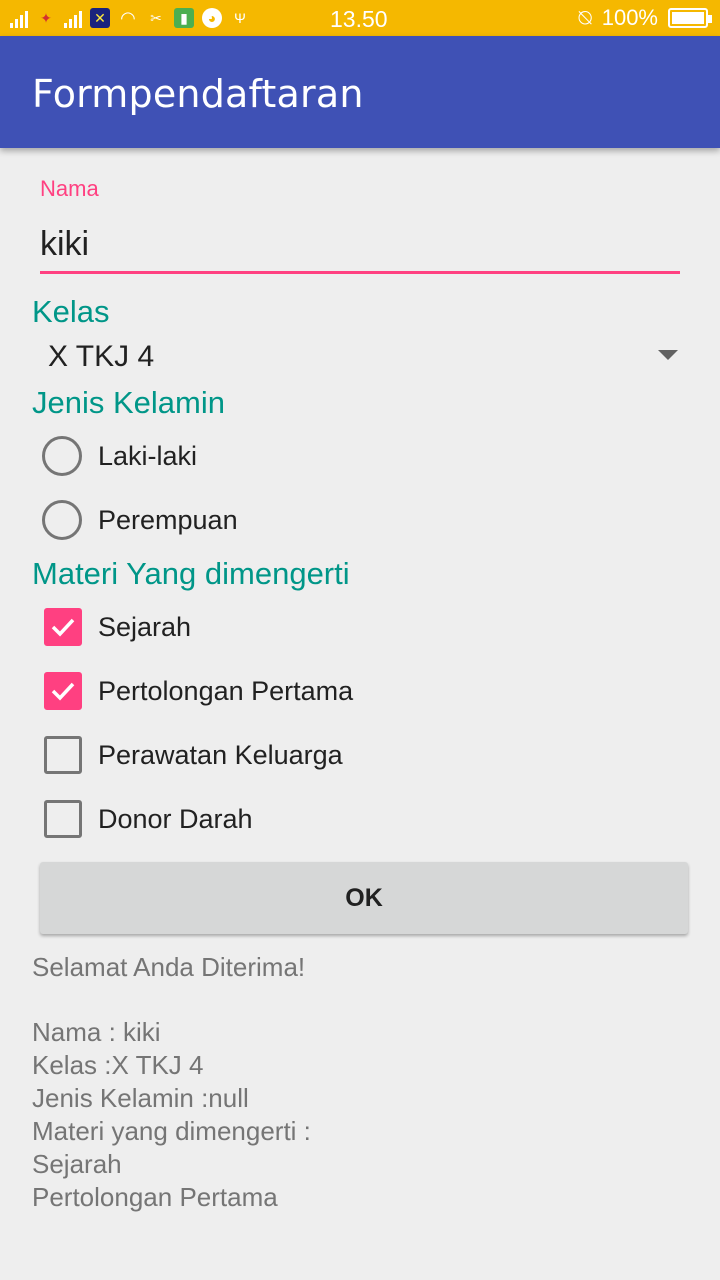 The width and height of the screenshot is (720, 1280). Describe the element at coordinates (101, 356) in the screenshot. I see `kelas-selected-value: X TKJ 4` at that location.